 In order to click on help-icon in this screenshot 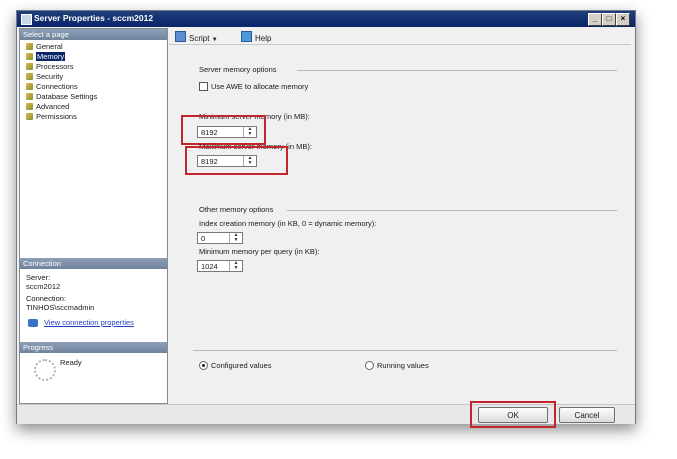, I will do `click(246, 36)`.